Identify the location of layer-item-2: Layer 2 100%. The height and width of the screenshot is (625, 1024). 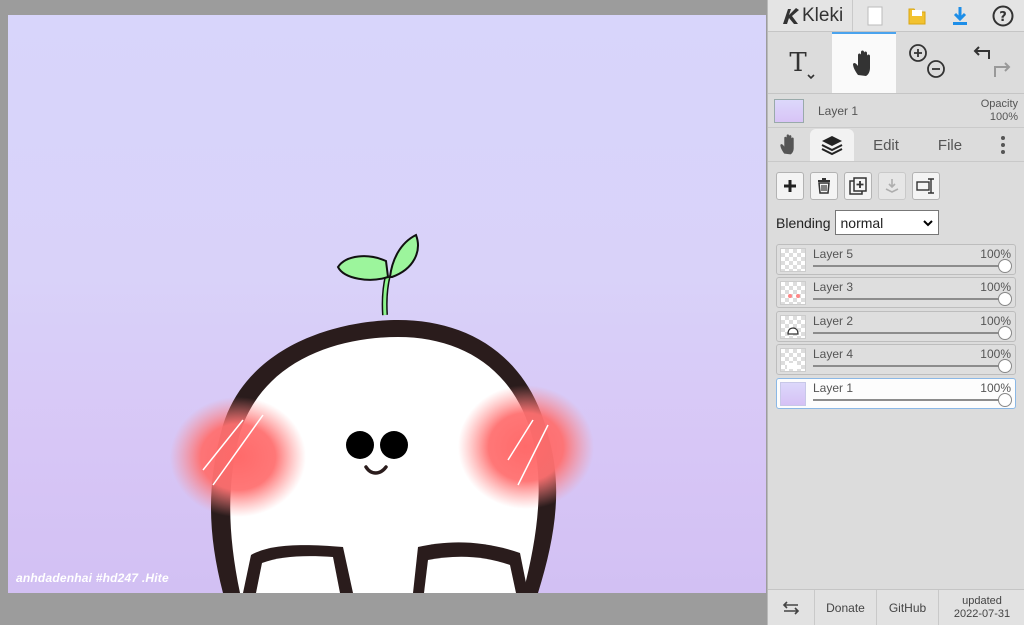
(896, 326).